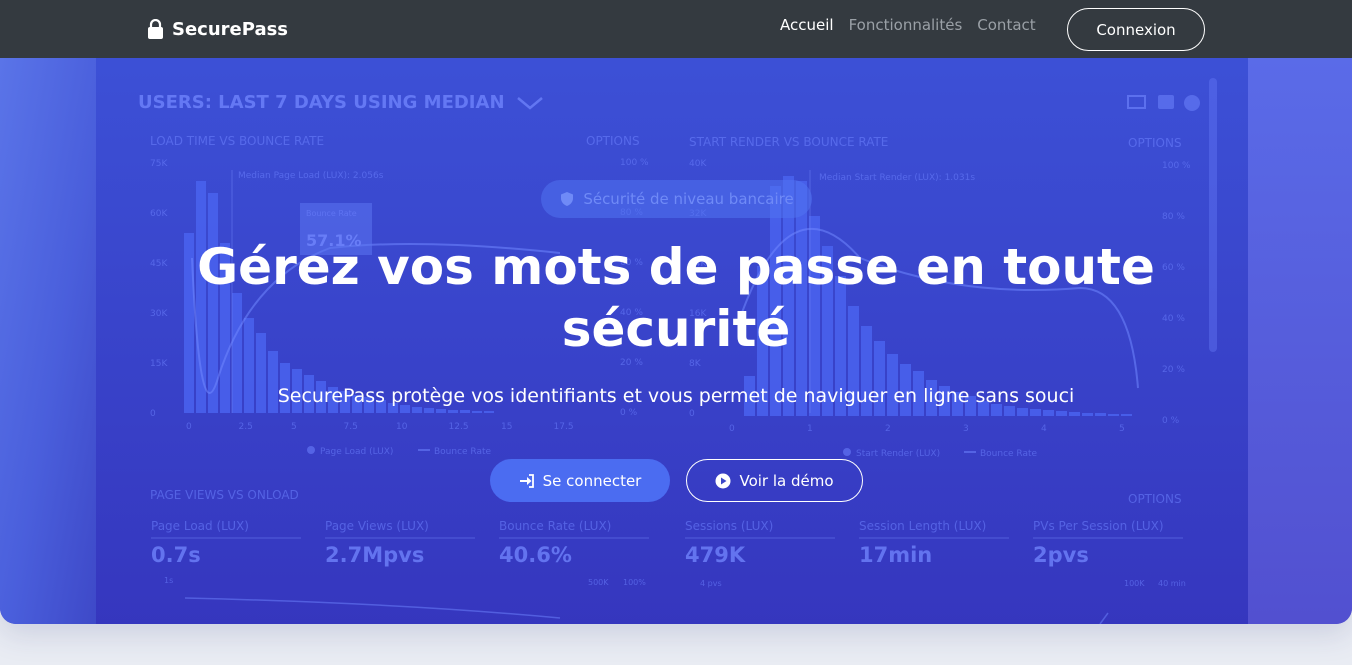 This screenshot has width=1352, height=665. Describe the element at coordinates (526, 480) in the screenshot. I see `sign-in-icon` at that location.